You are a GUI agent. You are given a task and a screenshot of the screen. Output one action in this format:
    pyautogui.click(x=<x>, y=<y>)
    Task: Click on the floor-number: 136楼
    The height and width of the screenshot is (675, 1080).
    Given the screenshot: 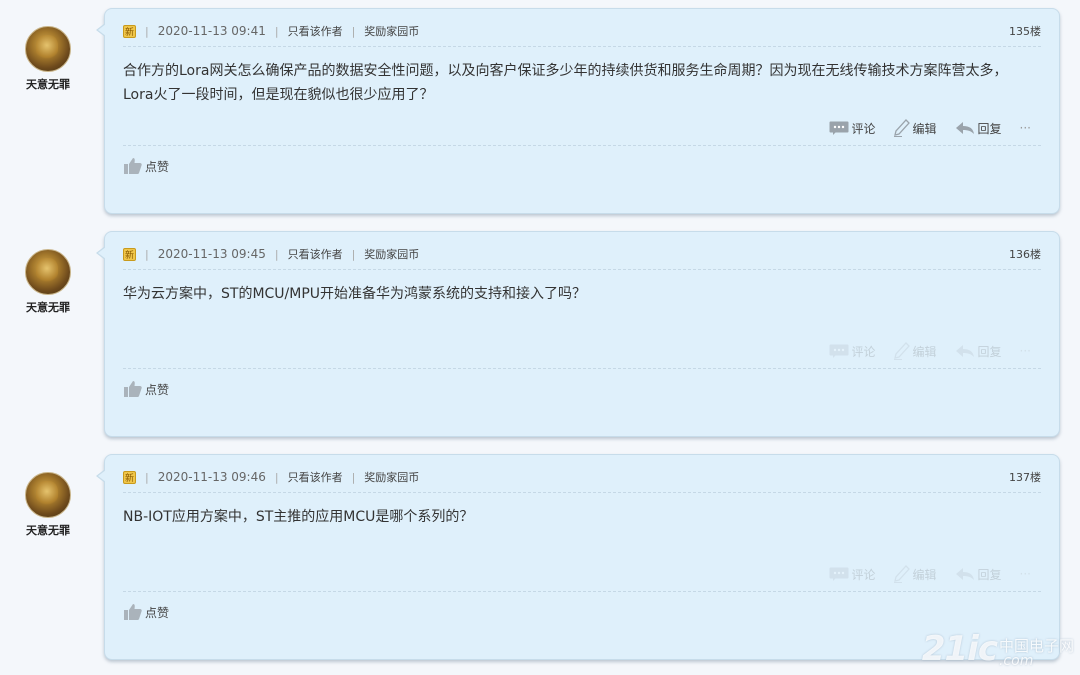 What is the action you would take?
    pyautogui.click(x=1025, y=254)
    